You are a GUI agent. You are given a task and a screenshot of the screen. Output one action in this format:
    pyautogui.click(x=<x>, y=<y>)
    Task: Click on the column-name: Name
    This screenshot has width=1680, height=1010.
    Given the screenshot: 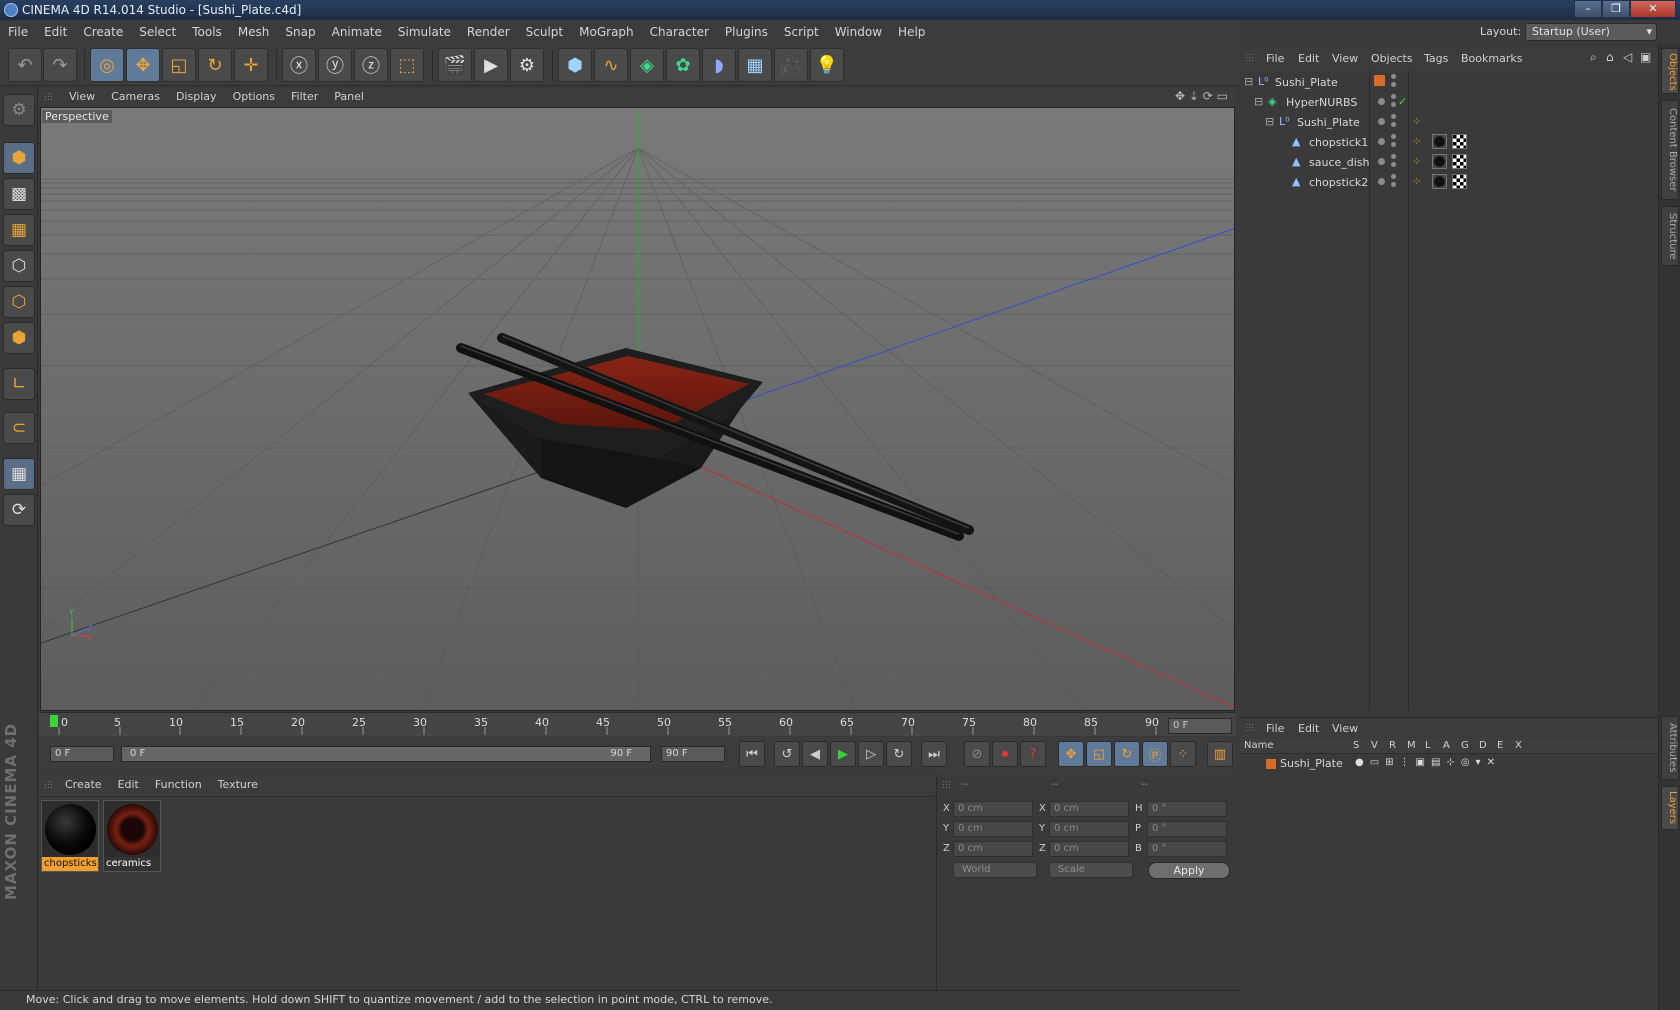 What is the action you would take?
    pyautogui.click(x=1259, y=745)
    